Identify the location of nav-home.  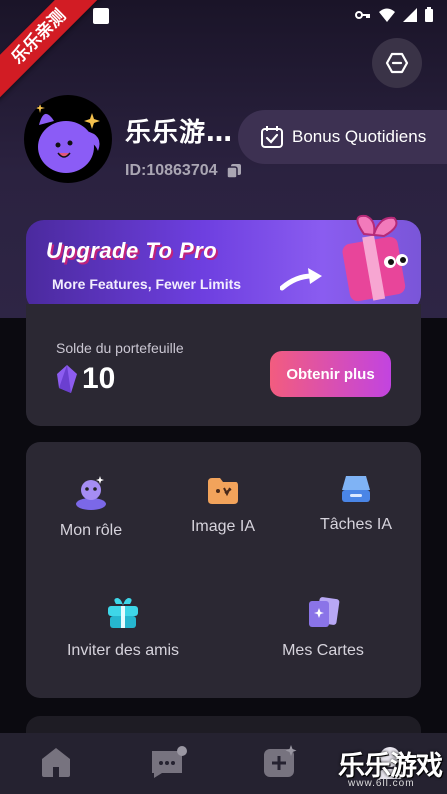
(56, 764).